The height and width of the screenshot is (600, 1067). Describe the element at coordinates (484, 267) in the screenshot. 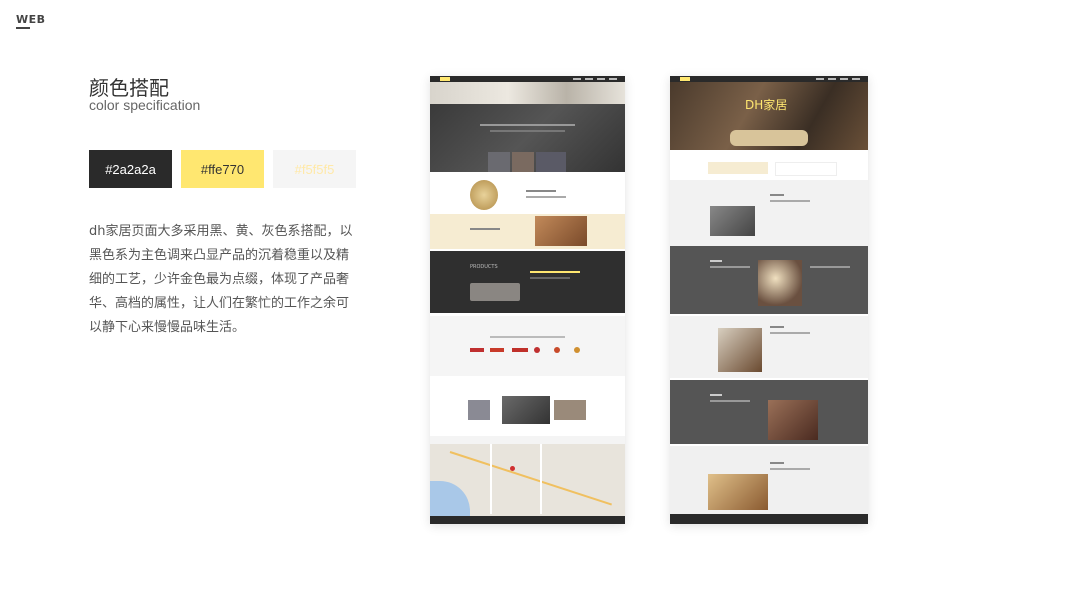

I see `products-heading: PRODUCTS` at that location.